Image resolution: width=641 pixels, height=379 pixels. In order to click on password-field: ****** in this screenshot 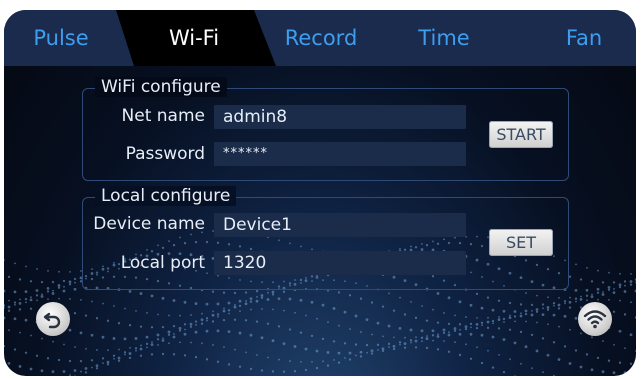, I will do `click(340, 154)`.